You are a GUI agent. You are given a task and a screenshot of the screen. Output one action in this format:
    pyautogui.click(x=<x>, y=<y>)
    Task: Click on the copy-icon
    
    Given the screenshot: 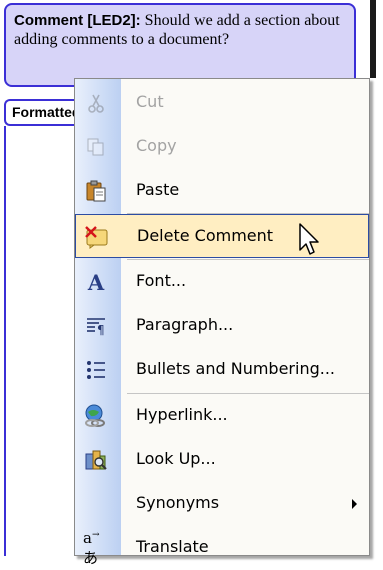 What is the action you would take?
    pyautogui.click(x=96, y=147)
    